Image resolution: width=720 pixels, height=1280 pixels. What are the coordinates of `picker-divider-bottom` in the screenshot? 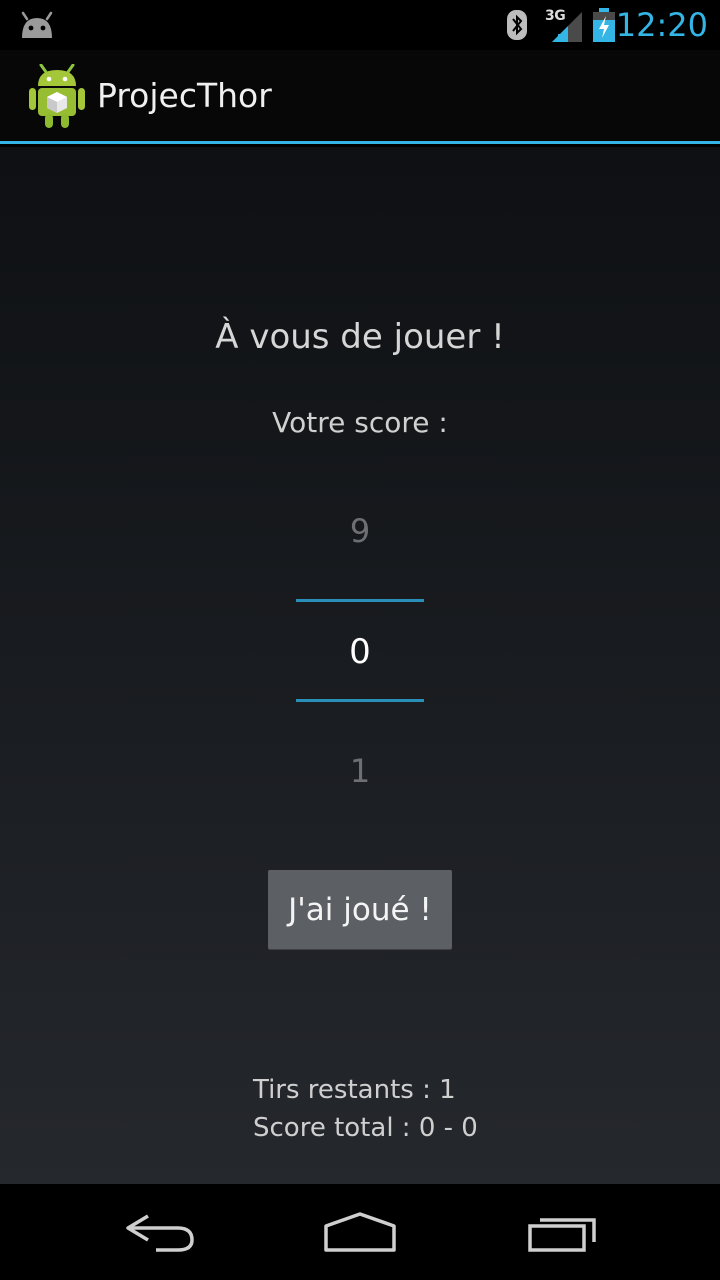 It's located at (360, 700).